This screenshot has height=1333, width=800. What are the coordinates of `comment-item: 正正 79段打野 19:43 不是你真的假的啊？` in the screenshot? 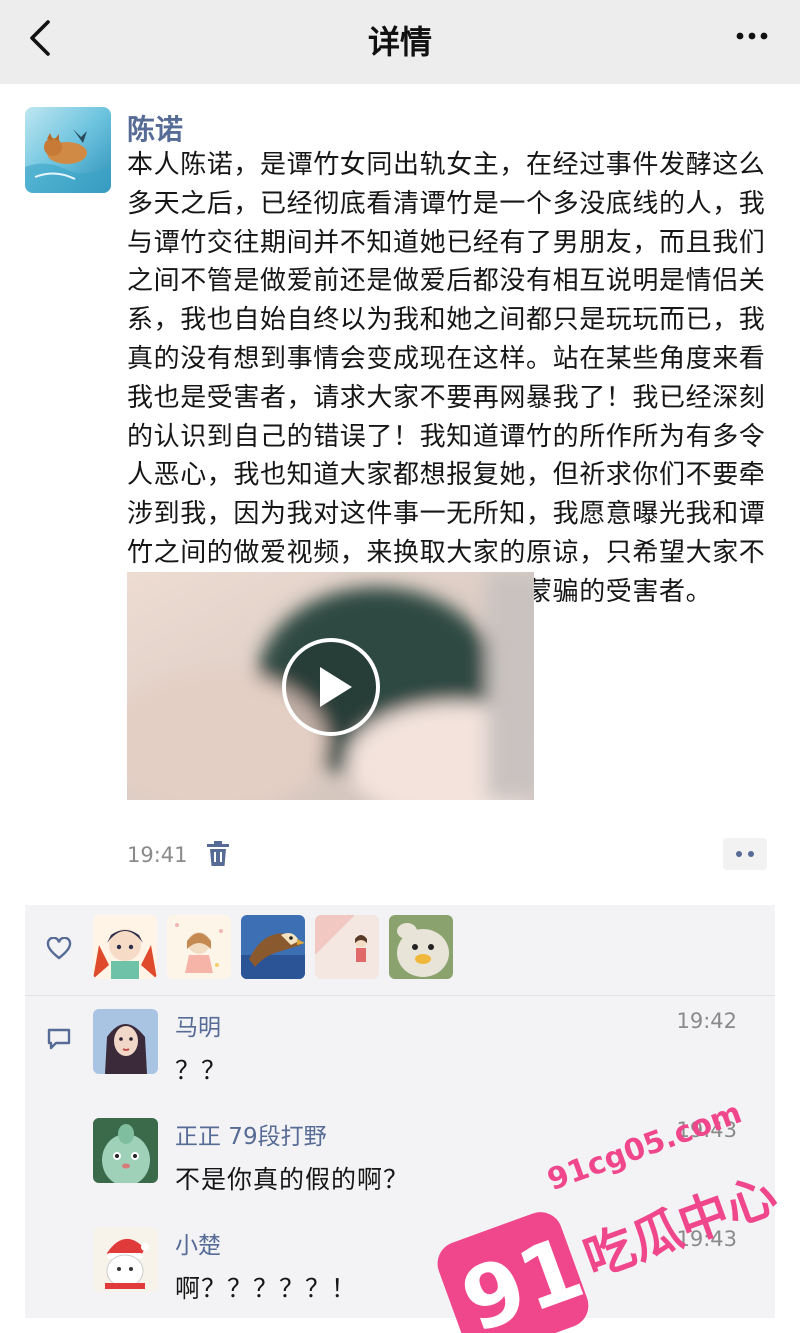 It's located at (428, 1168).